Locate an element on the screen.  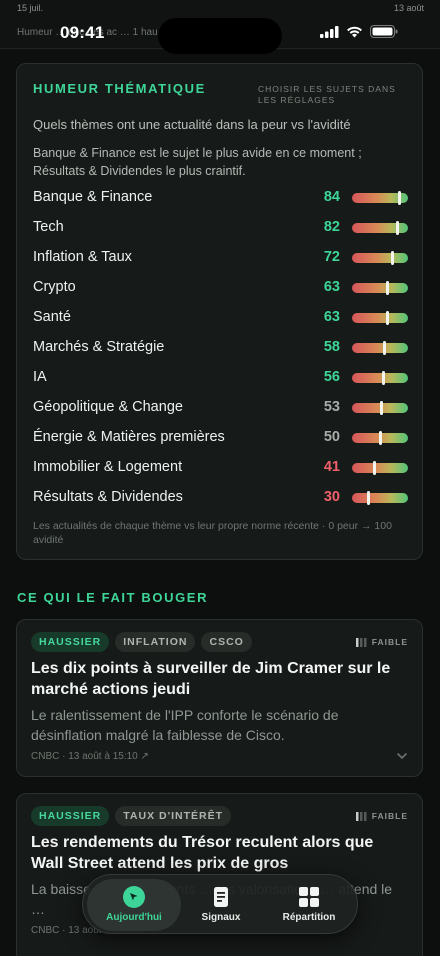
theme-name: Immobilier & Logement is located at coordinates (108, 467).